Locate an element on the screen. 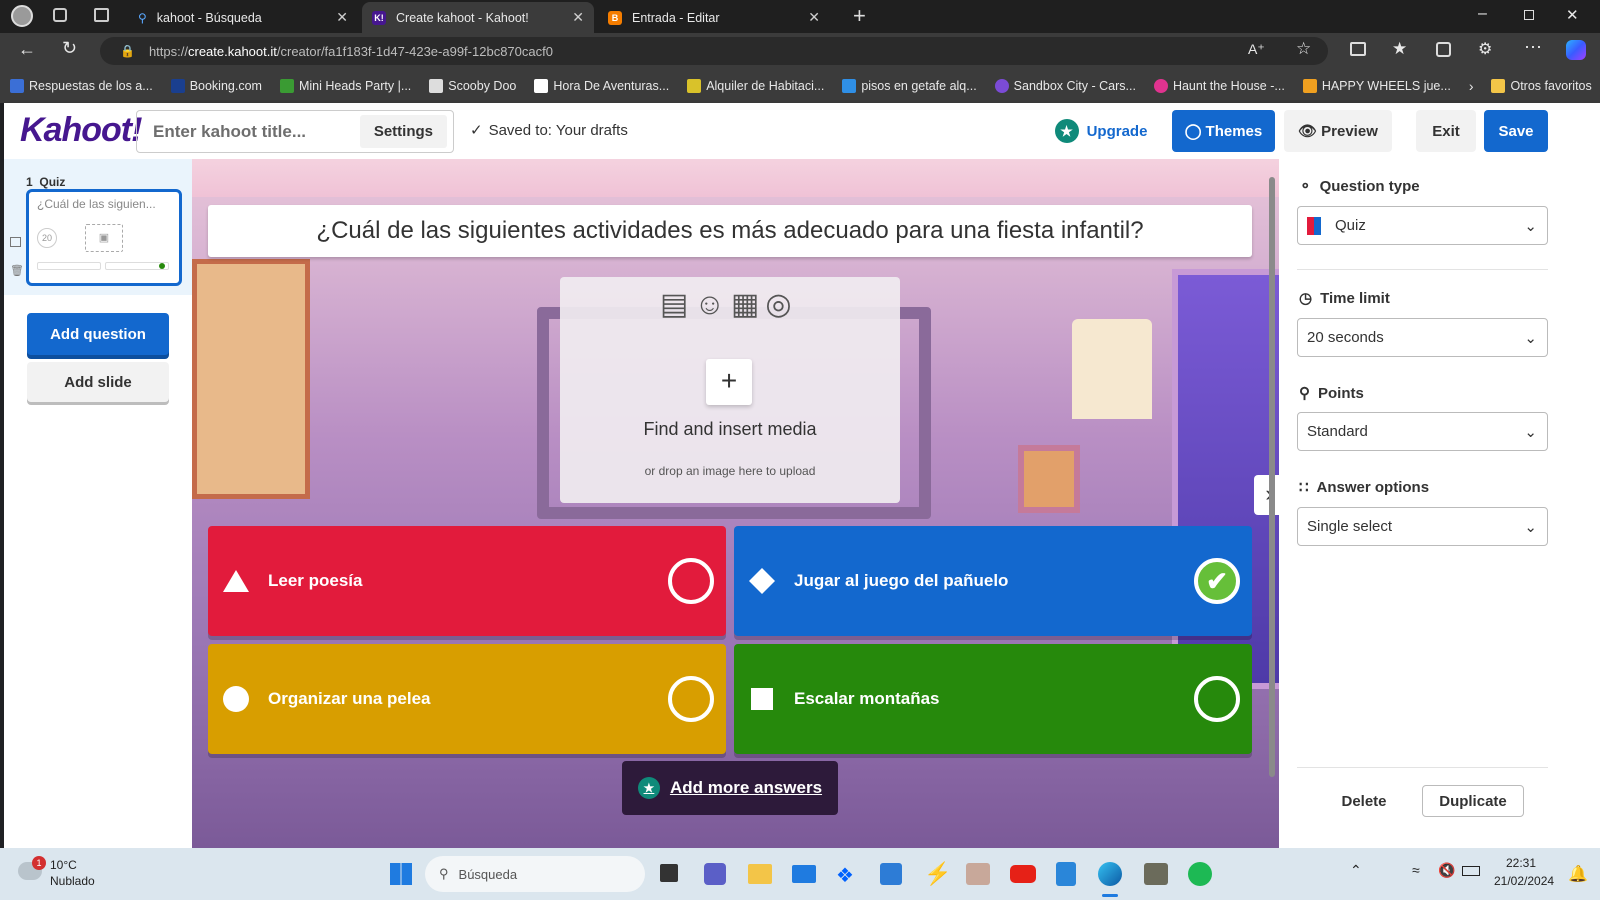  insert-media-button: + is located at coordinates (729, 382).